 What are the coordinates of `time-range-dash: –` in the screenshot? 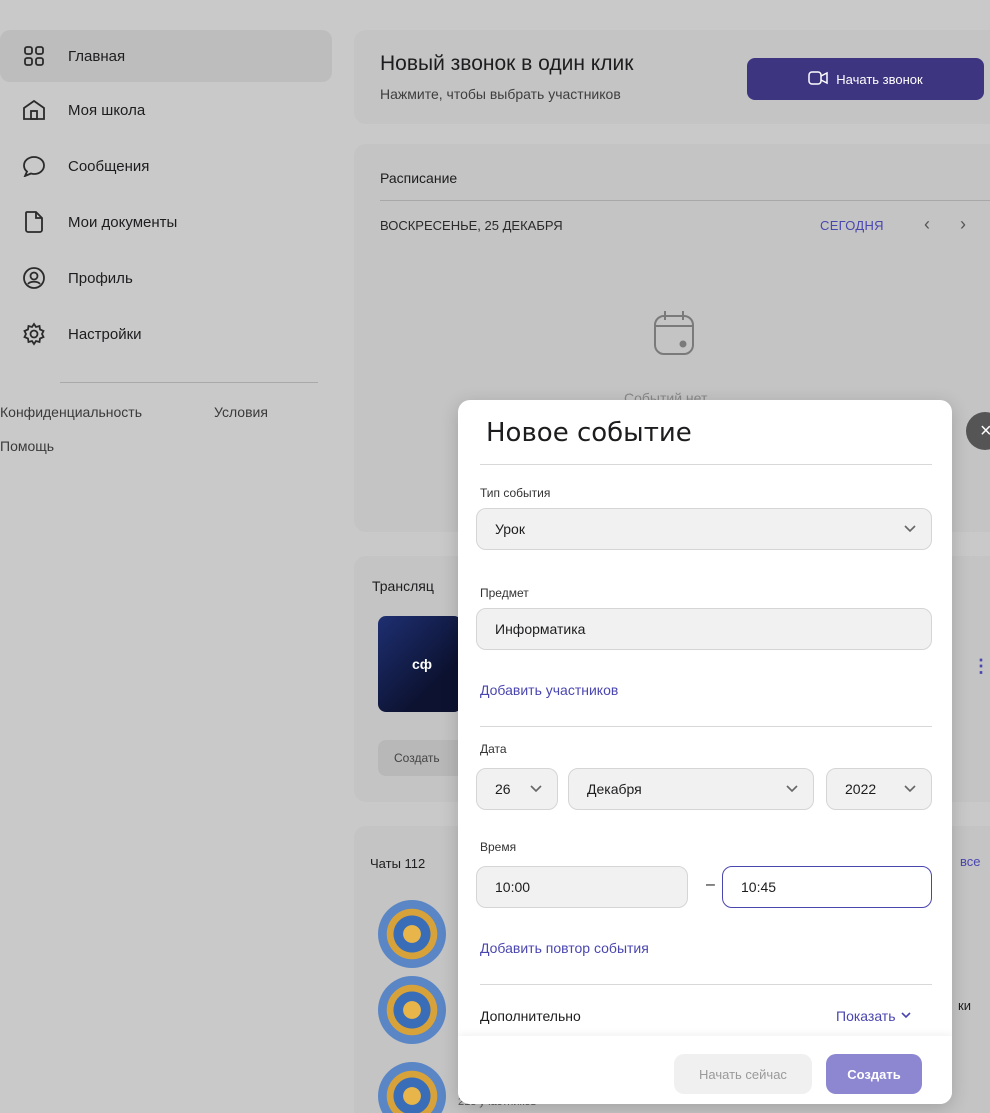 It's located at (710, 884).